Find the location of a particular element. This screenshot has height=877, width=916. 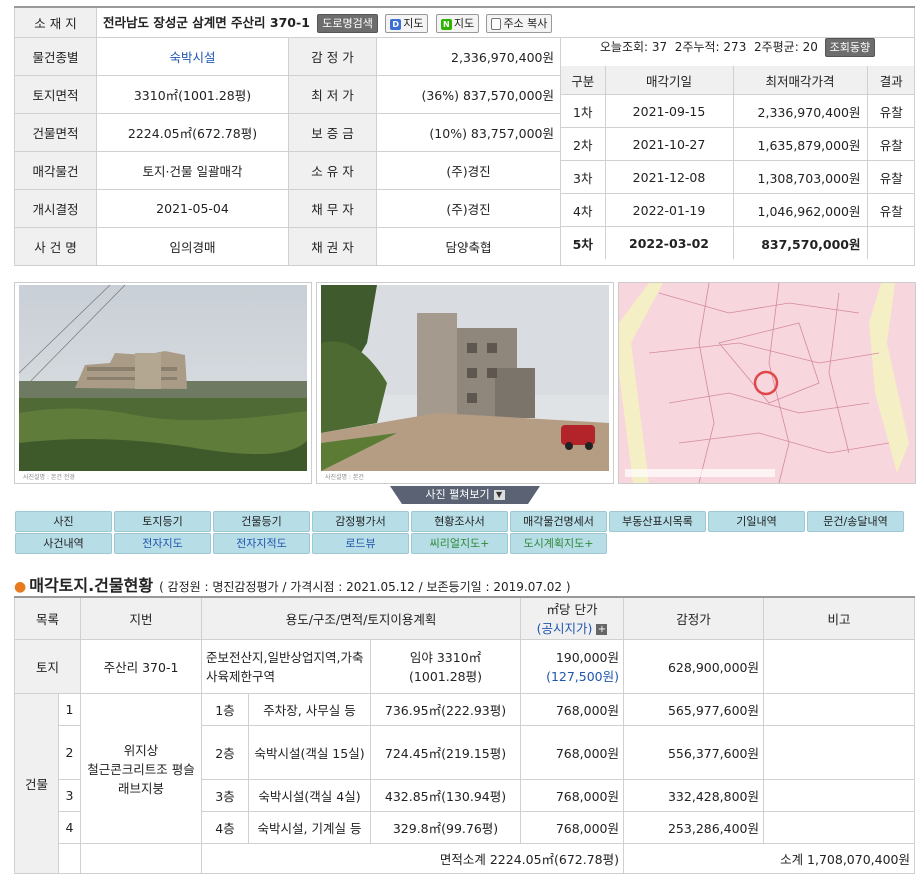

nav-roadview: 로드뷰 is located at coordinates (360, 543).